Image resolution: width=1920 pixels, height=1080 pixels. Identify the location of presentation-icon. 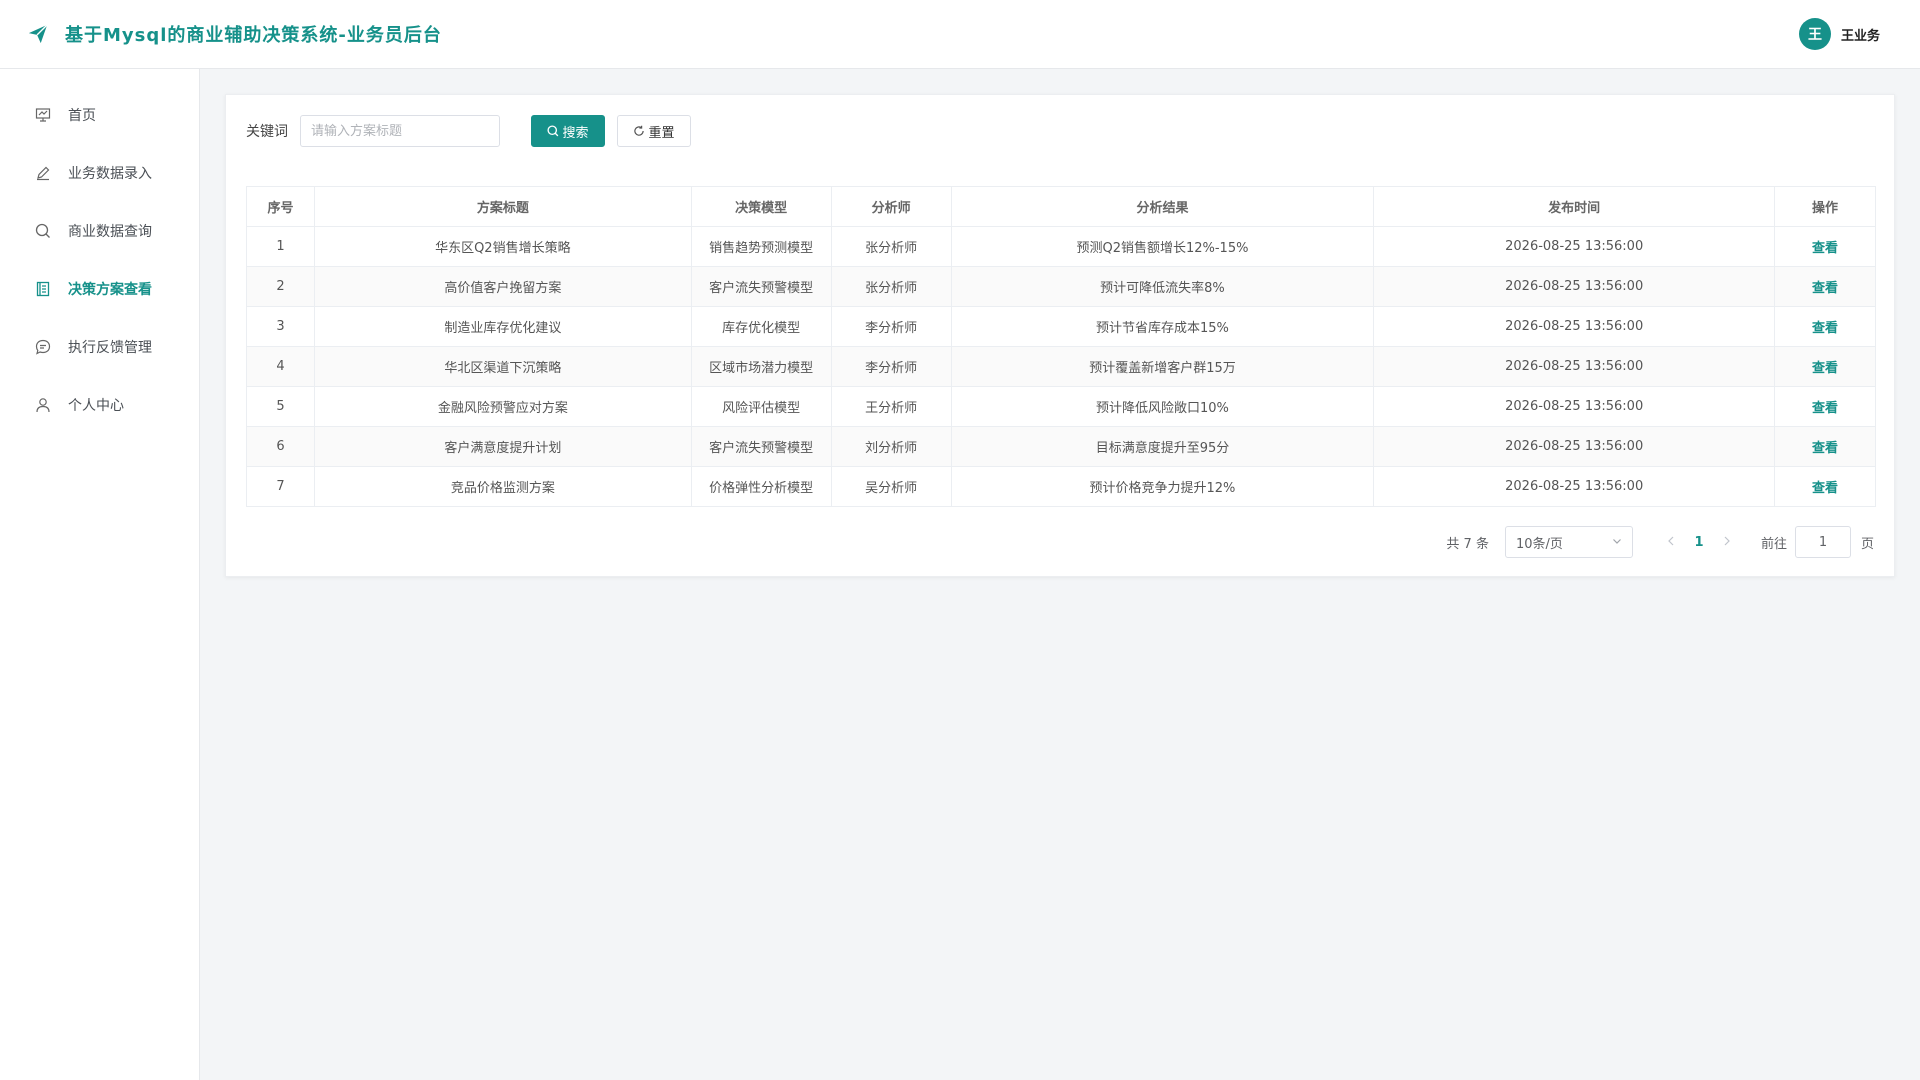
(43, 115).